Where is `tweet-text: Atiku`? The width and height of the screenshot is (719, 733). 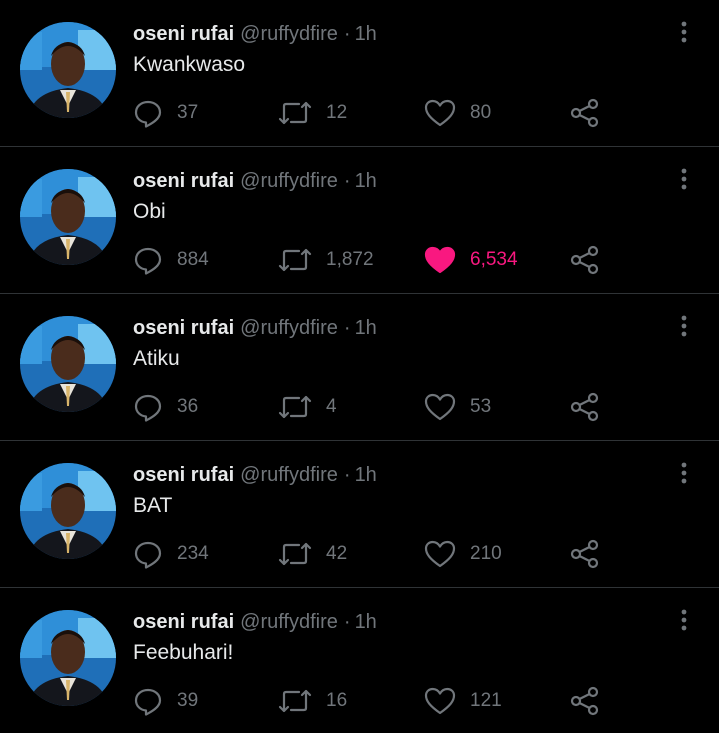
tweet-text: Atiku is located at coordinates (156, 358).